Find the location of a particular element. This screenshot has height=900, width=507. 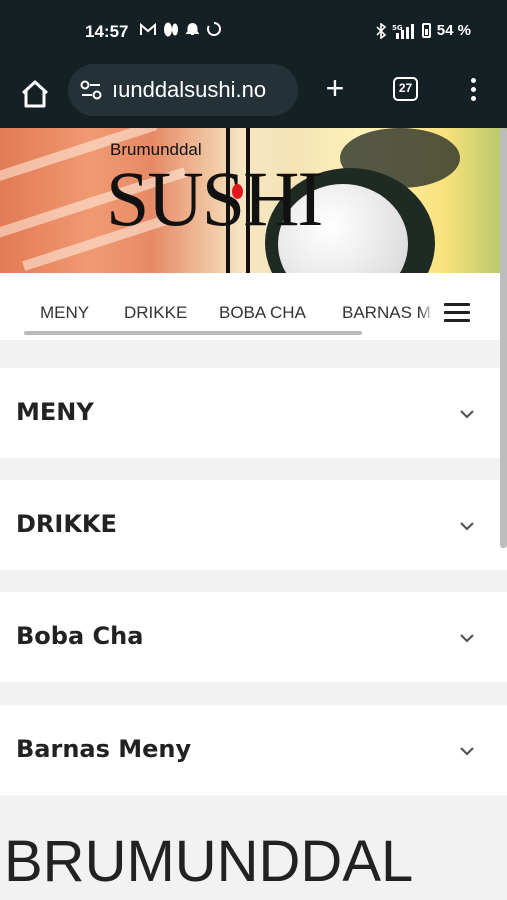

address-bar: ıunddalsushi.no is located at coordinates (183, 90).